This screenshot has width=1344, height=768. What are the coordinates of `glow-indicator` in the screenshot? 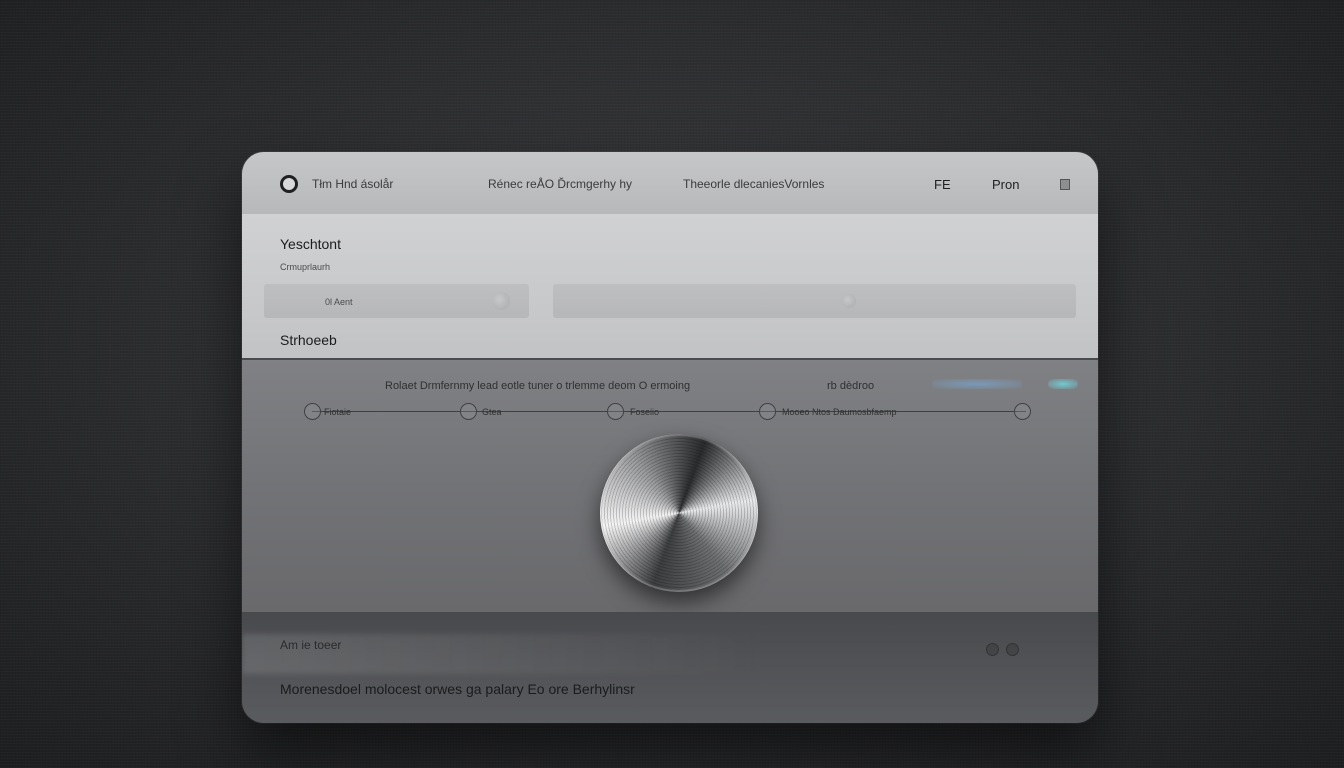 It's located at (977, 384).